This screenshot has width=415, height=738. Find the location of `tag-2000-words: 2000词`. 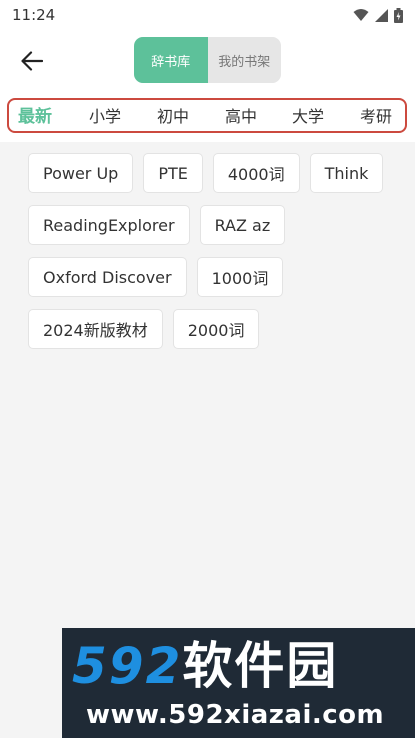

tag-2000-words: 2000词 is located at coordinates (216, 329).